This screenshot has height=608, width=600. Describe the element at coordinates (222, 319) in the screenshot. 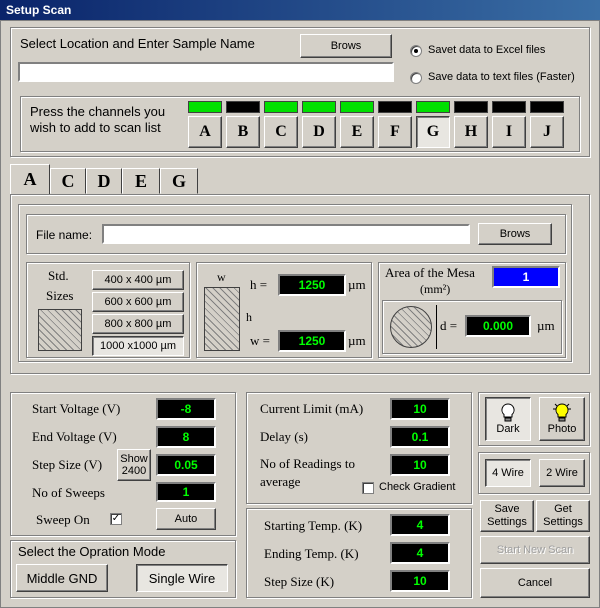

I see `rect-sample-icon` at that location.